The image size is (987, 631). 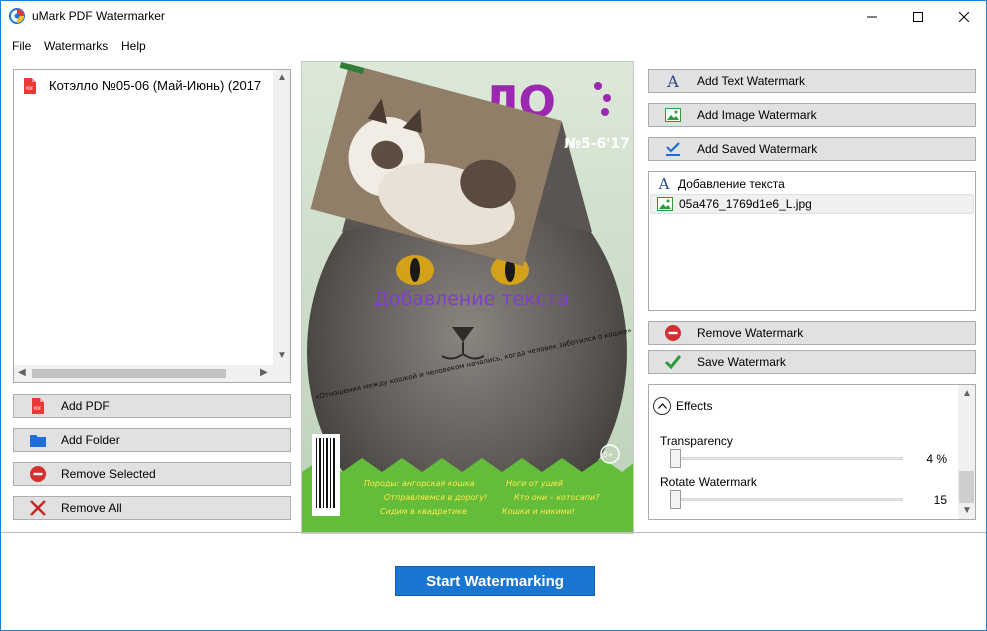 What do you see at coordinates (741, 362) in the screenshot?
I see `save-watermark-label: Save Watermark` at bounding box center [741, 362].